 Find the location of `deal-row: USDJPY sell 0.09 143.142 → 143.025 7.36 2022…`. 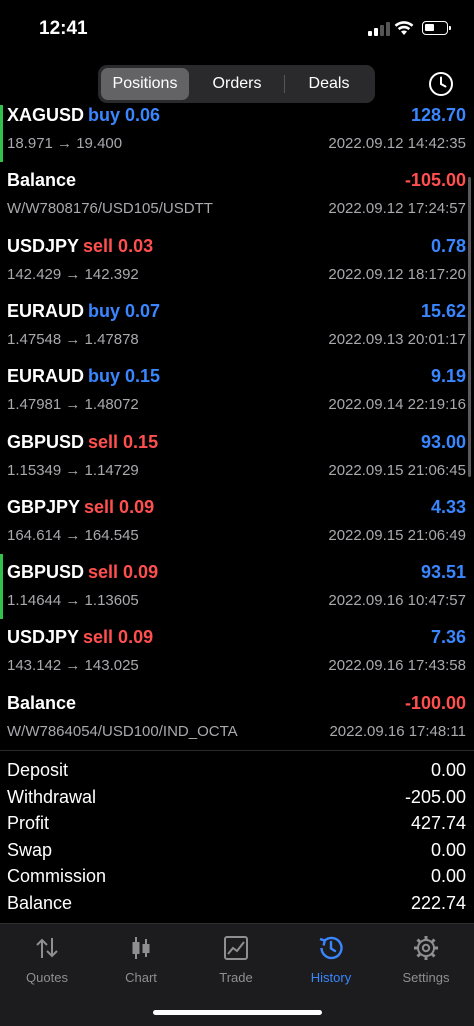

deal-row: USDJPY sell 0.09 143.142 → 143.025 7.36 2022… is located at coordinates (237, 651).